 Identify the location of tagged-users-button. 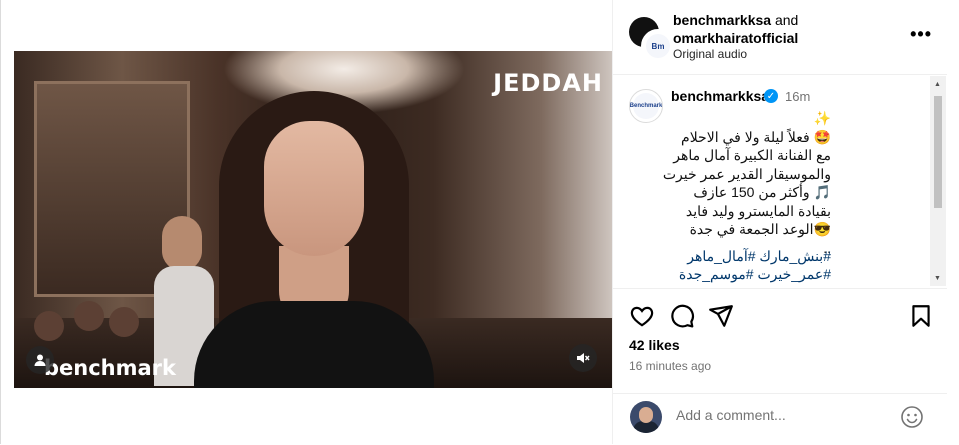
(40, 360).